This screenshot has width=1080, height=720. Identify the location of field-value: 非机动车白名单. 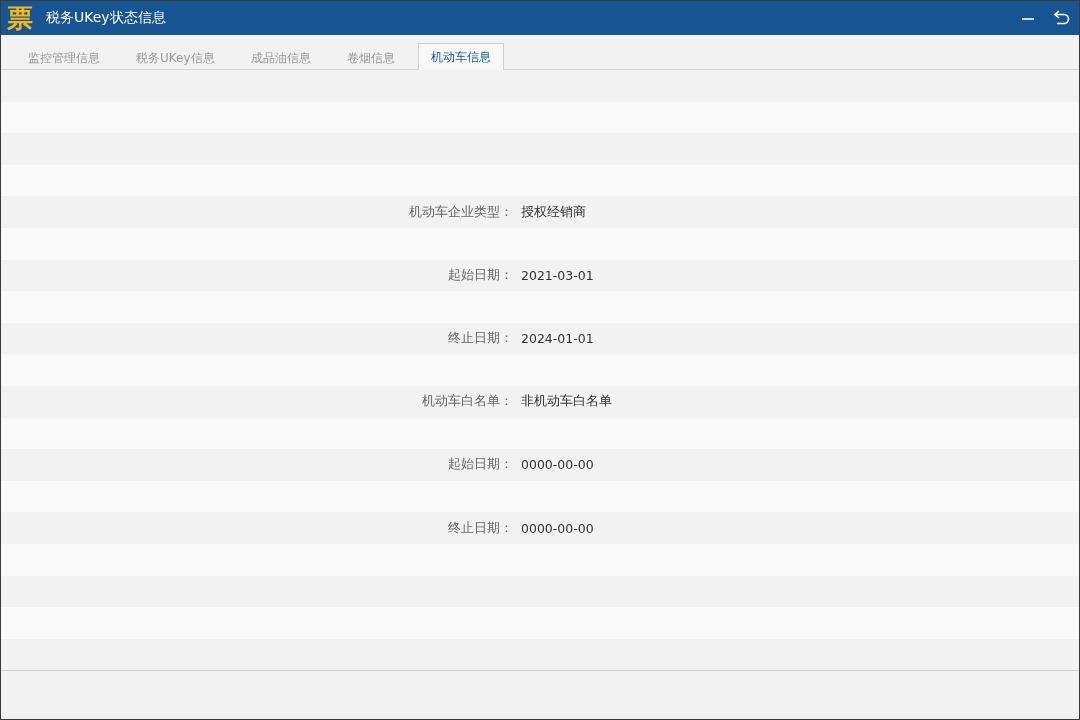
(567, 402).